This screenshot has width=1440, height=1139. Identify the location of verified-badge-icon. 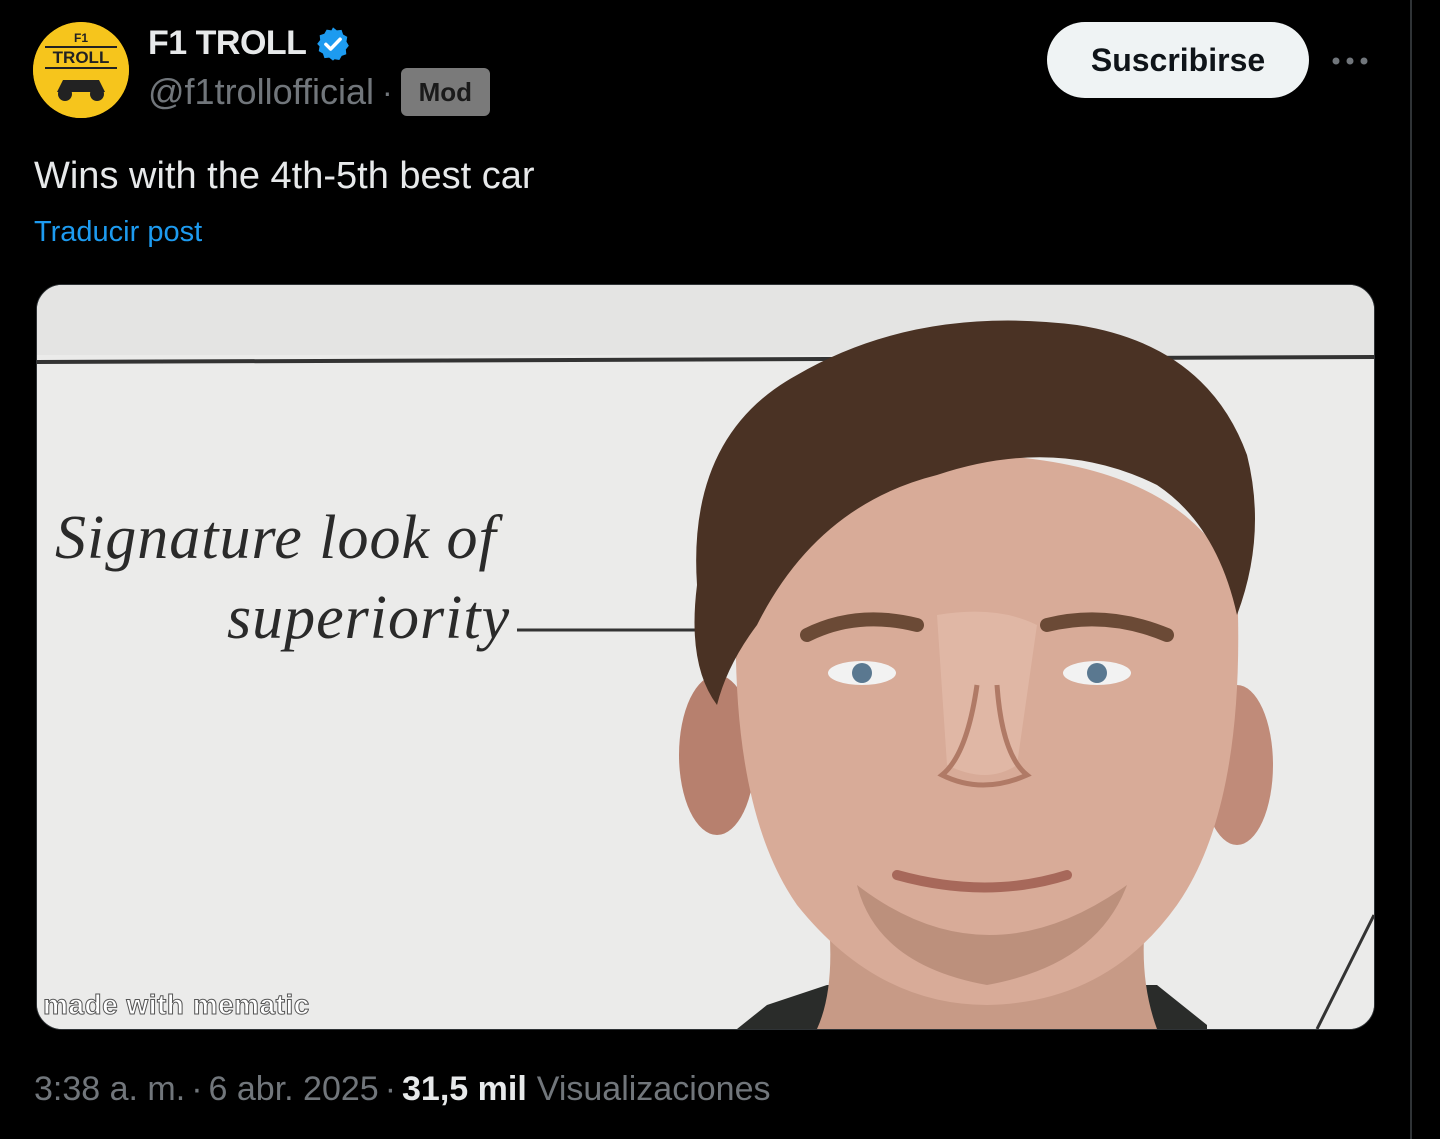
(333, 44).